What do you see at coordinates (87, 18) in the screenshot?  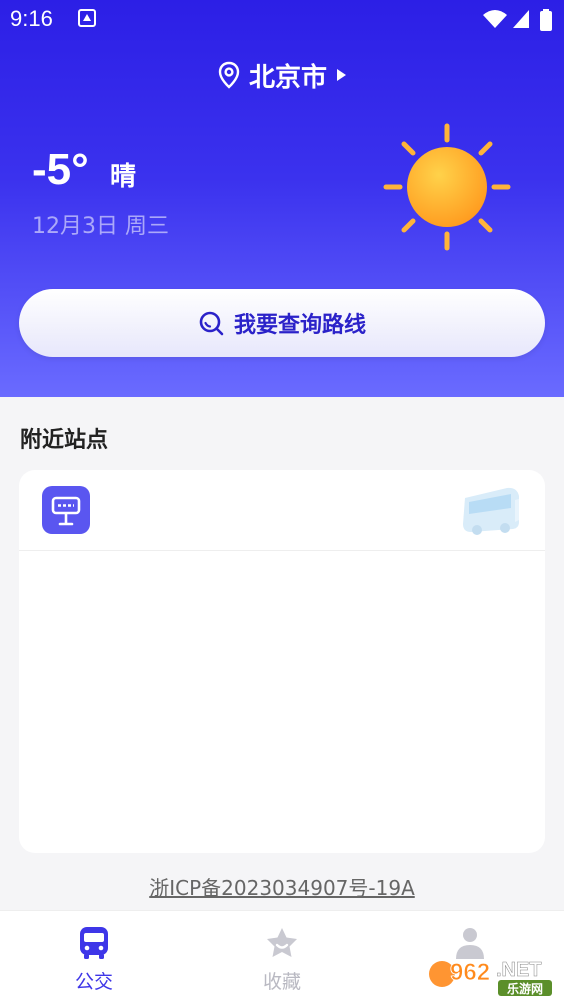 I see `notification-icon` at bounding box center [87, 18].